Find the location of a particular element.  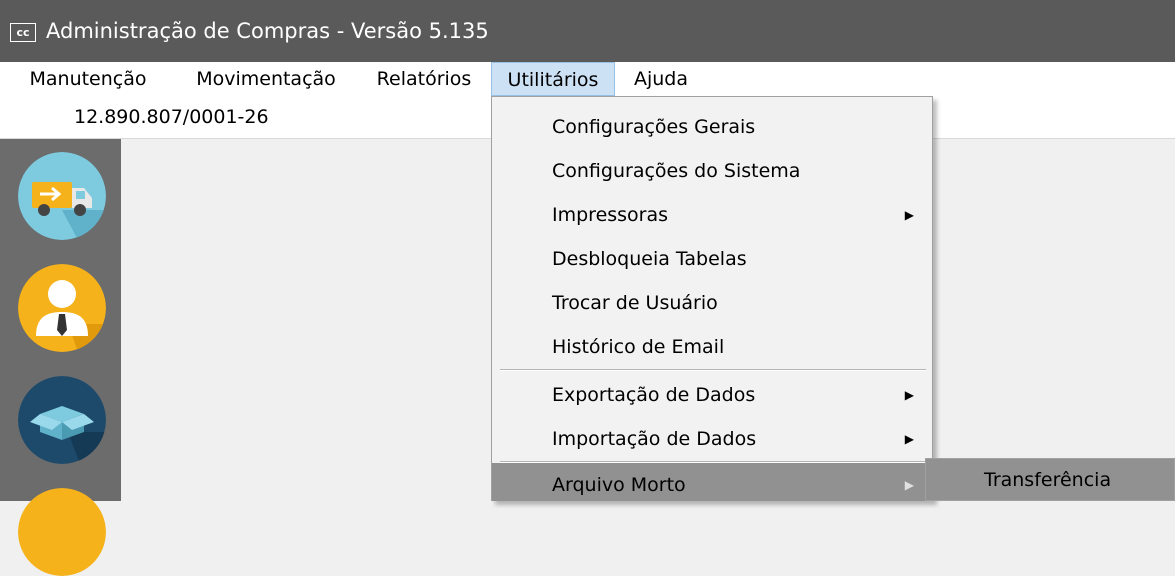

menu-item-label: Transferência is located at coordinates (1048, 480).